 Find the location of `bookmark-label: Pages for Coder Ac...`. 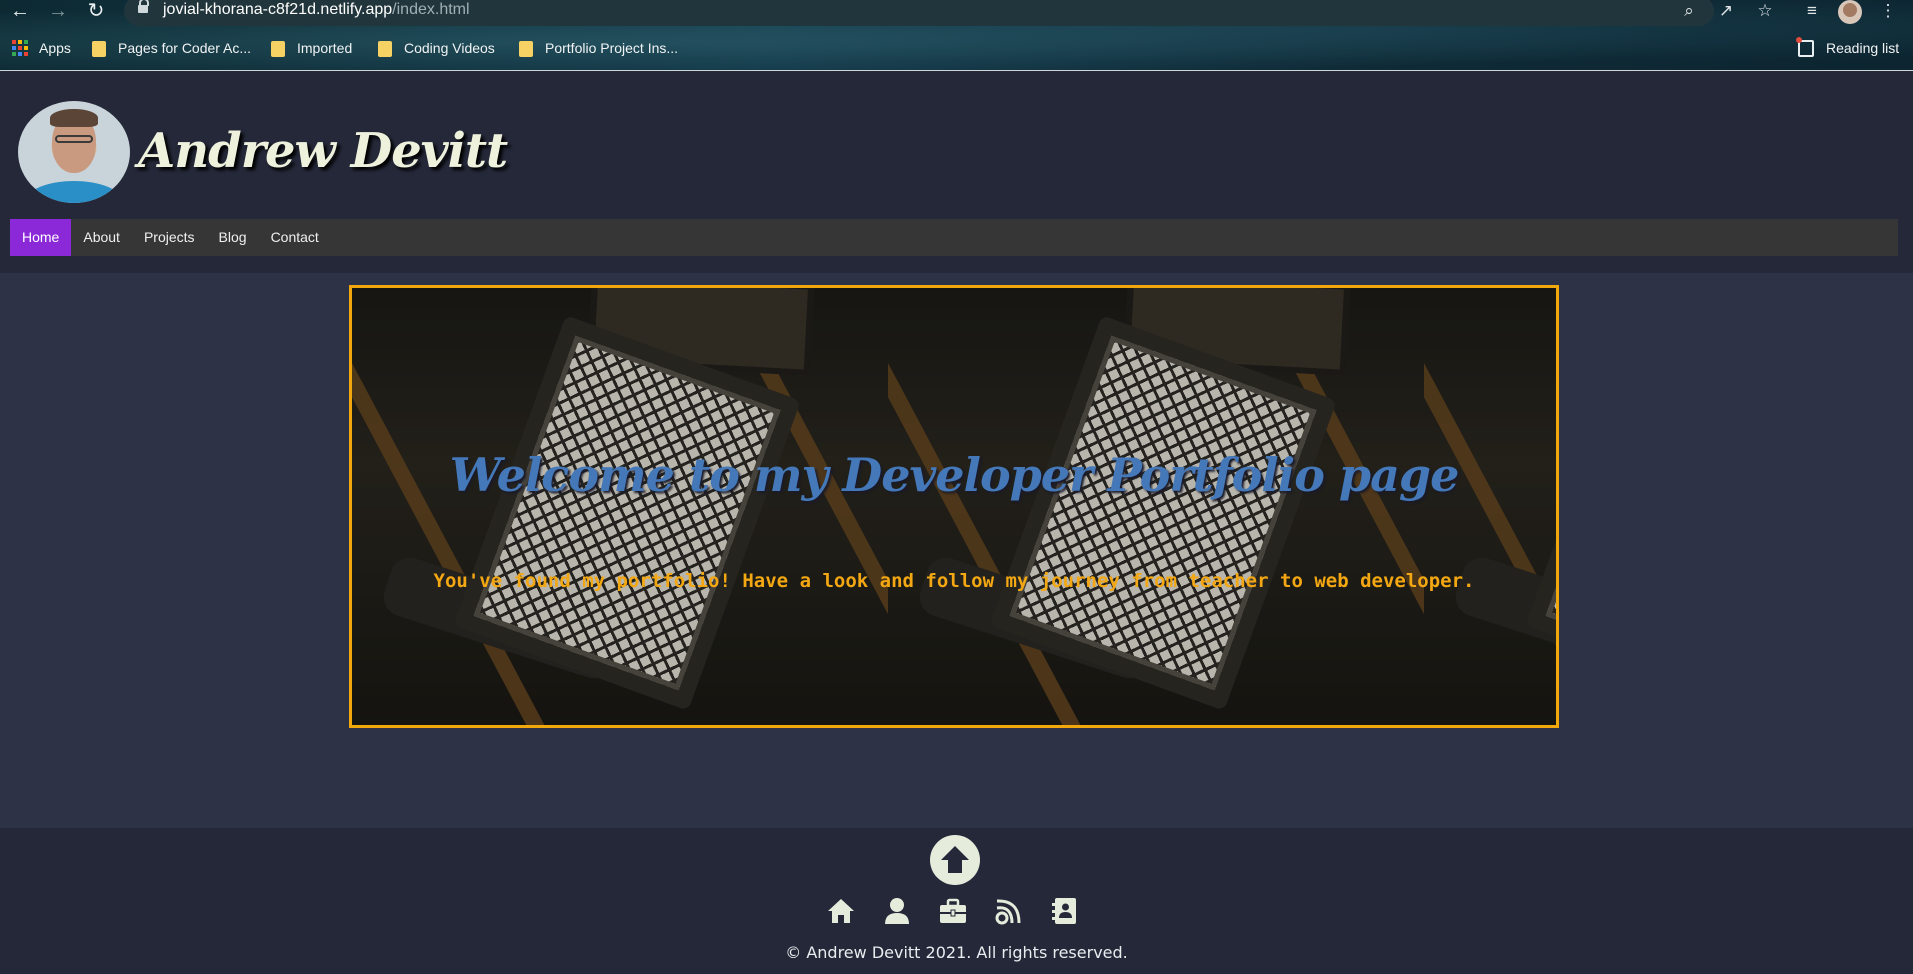

bookmark-label: Pages for Coder Ac... is located at coordinates (185, 48).